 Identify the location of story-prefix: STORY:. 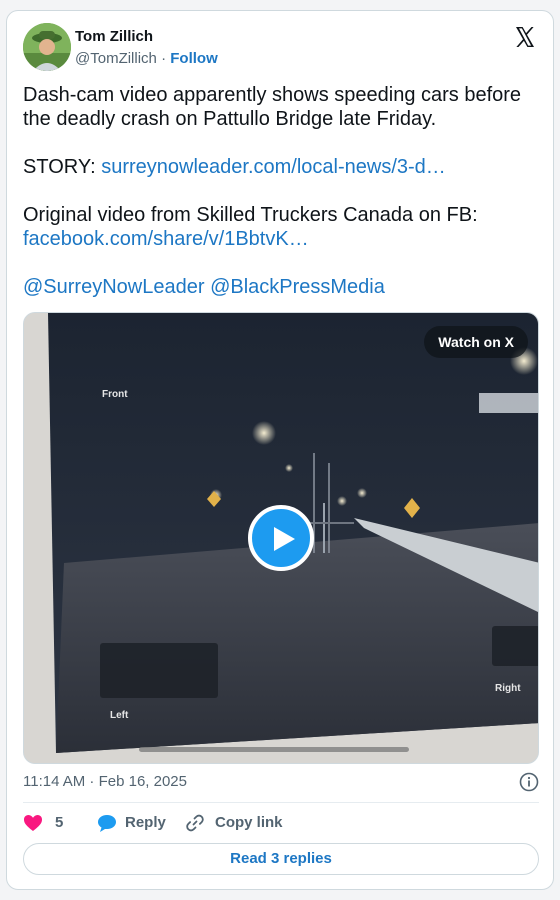
(59, 167).